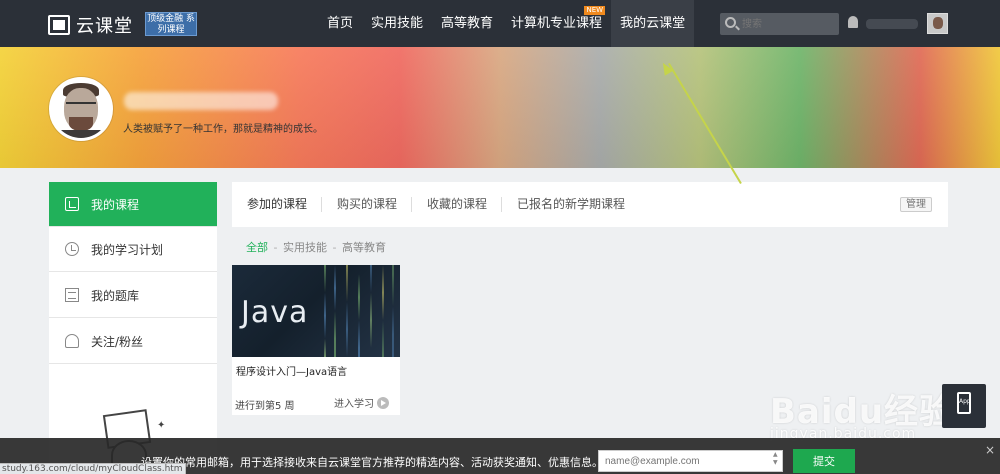  I want to click on enter-study-button: 进入学习, so click(361, 402).